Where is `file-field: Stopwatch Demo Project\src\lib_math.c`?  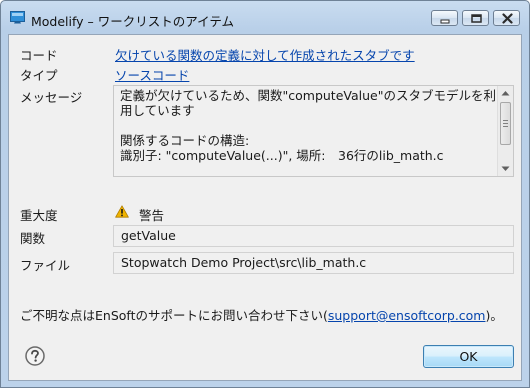 file-field: Stopwatch Demo Project\src\lib_math.c is located at coordinates (313, 263).